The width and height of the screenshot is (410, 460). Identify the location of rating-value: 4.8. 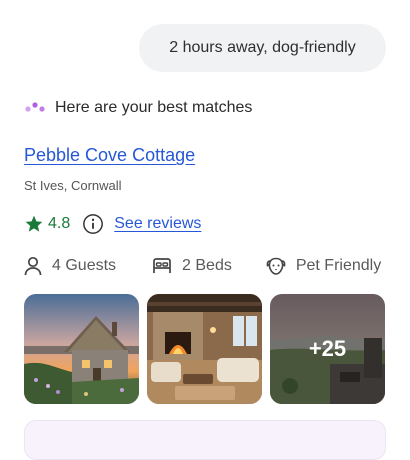
(59, 223).